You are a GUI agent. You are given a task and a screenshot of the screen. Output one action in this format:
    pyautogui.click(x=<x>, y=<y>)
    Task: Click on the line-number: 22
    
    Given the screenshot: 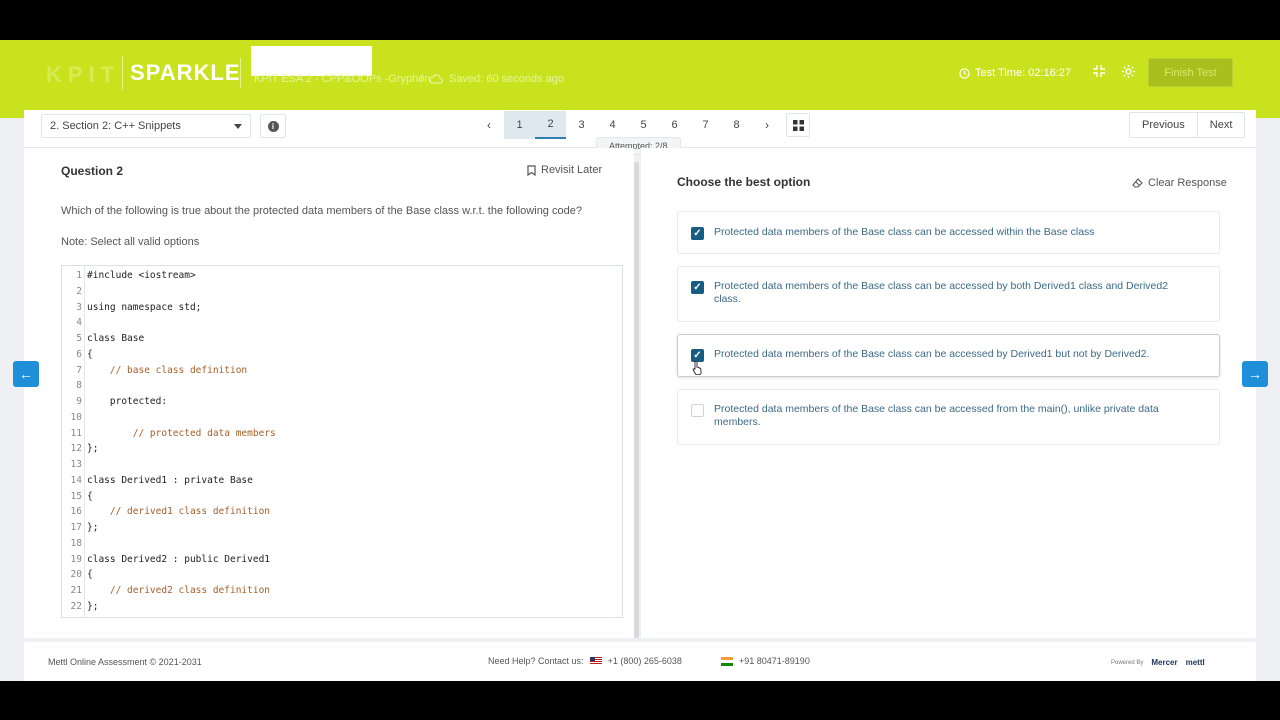 What is the action you would take?
    pyautogui.click(x=76, y=606)
    